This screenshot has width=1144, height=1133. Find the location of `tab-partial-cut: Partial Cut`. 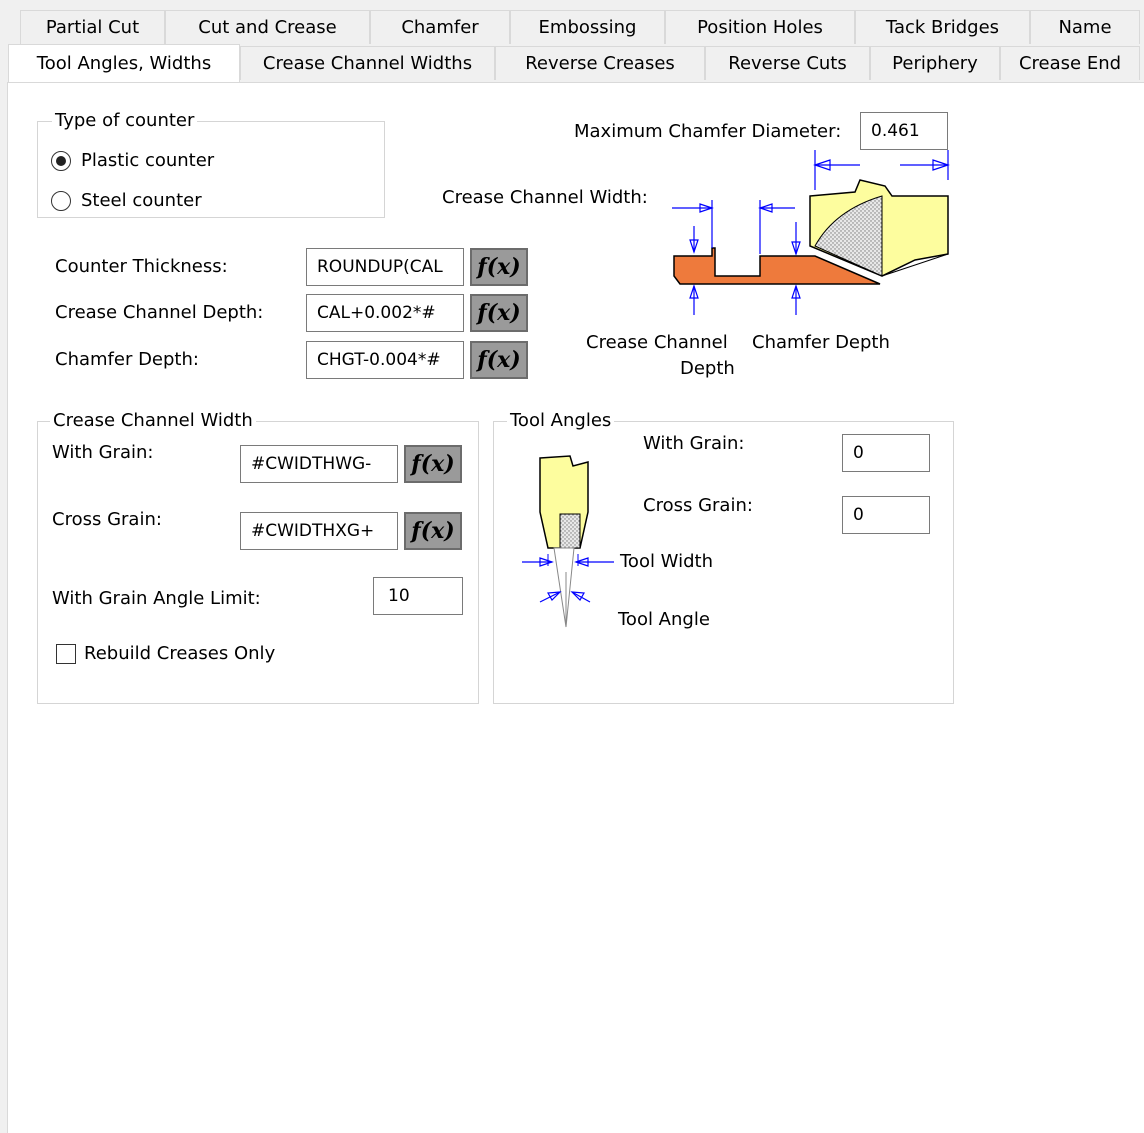

tab-partial-cut: Partial Cut is located at coordinates (92, 27).